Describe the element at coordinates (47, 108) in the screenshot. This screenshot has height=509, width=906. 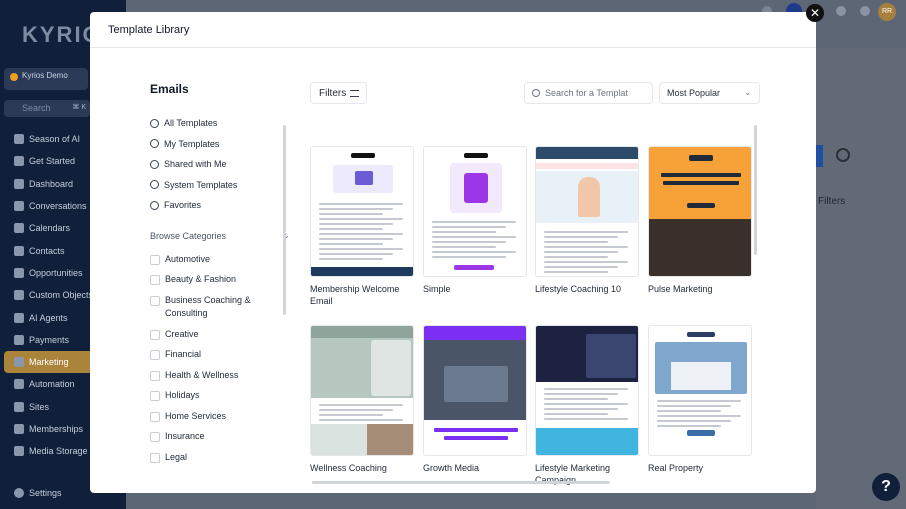
I see `sidebar-search: Search ⌘ K` at that location.